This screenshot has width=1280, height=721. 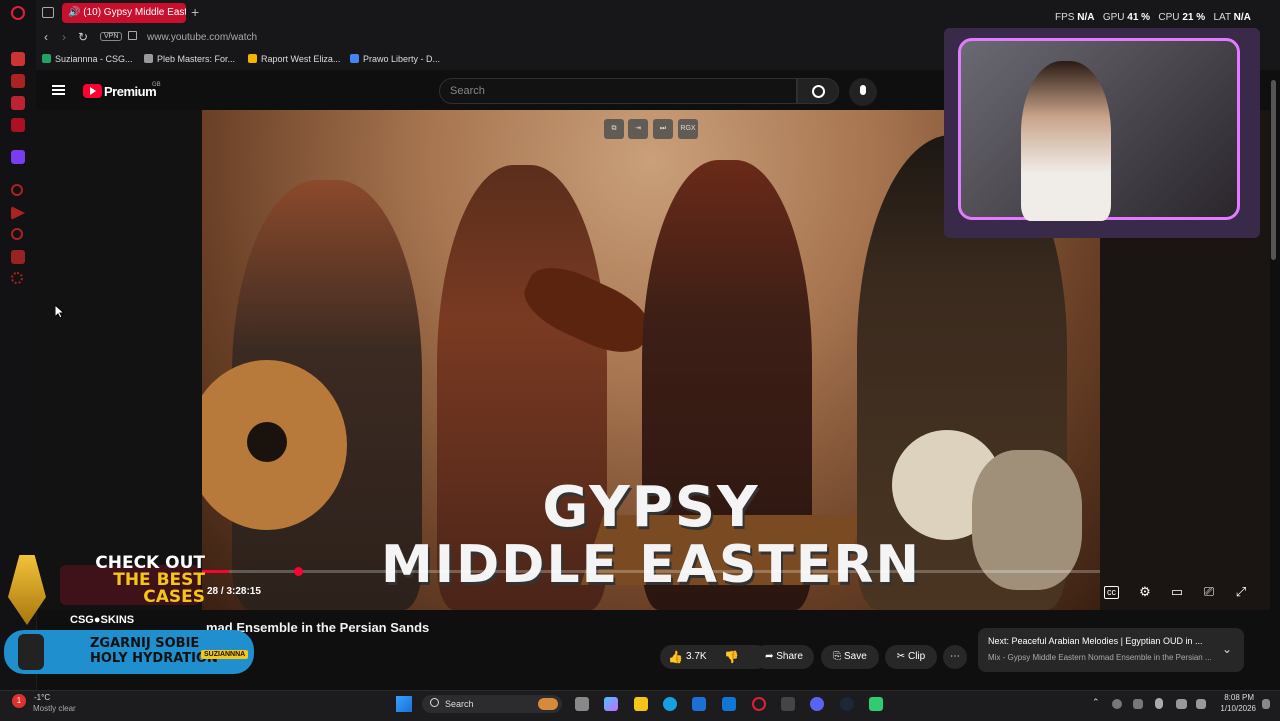 What do you see at coordinates (130, 91) in the screenshot?
I see `youtube-brand: Premium` at bounding box center [130, 91].